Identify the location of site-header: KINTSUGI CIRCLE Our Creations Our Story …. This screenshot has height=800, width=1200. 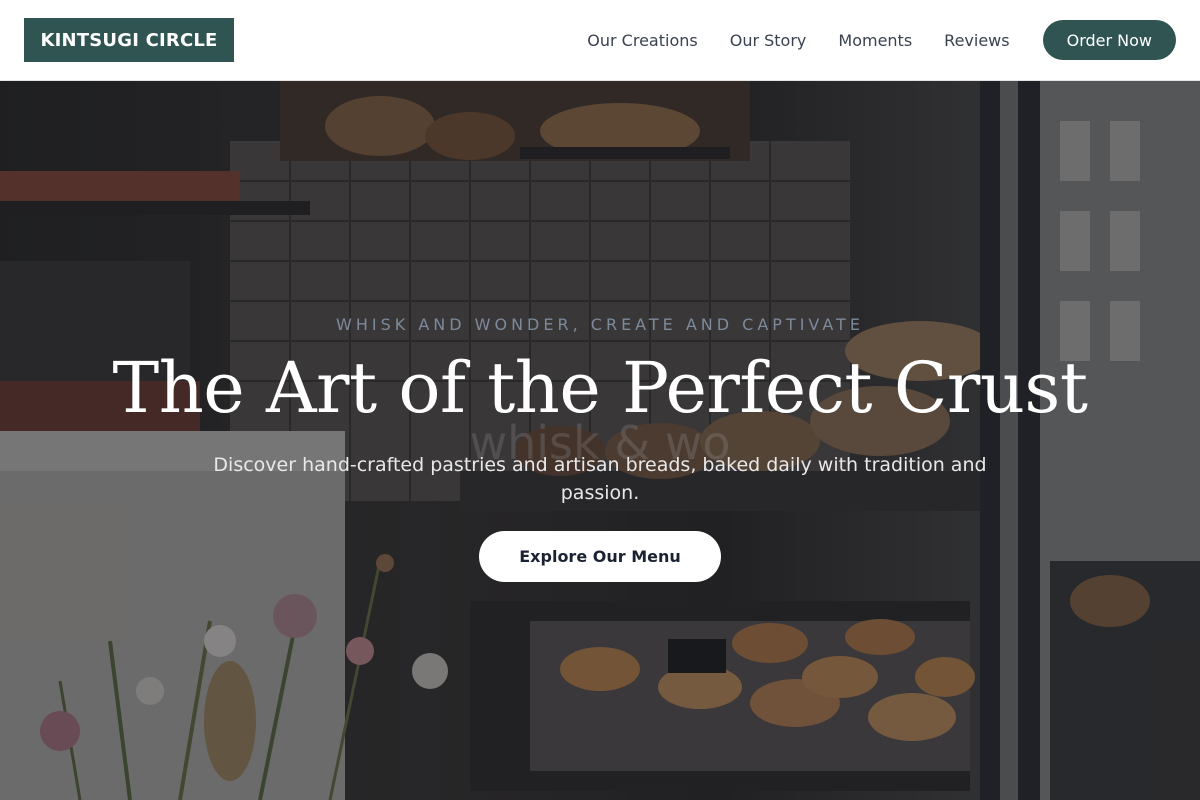
(600, 40).